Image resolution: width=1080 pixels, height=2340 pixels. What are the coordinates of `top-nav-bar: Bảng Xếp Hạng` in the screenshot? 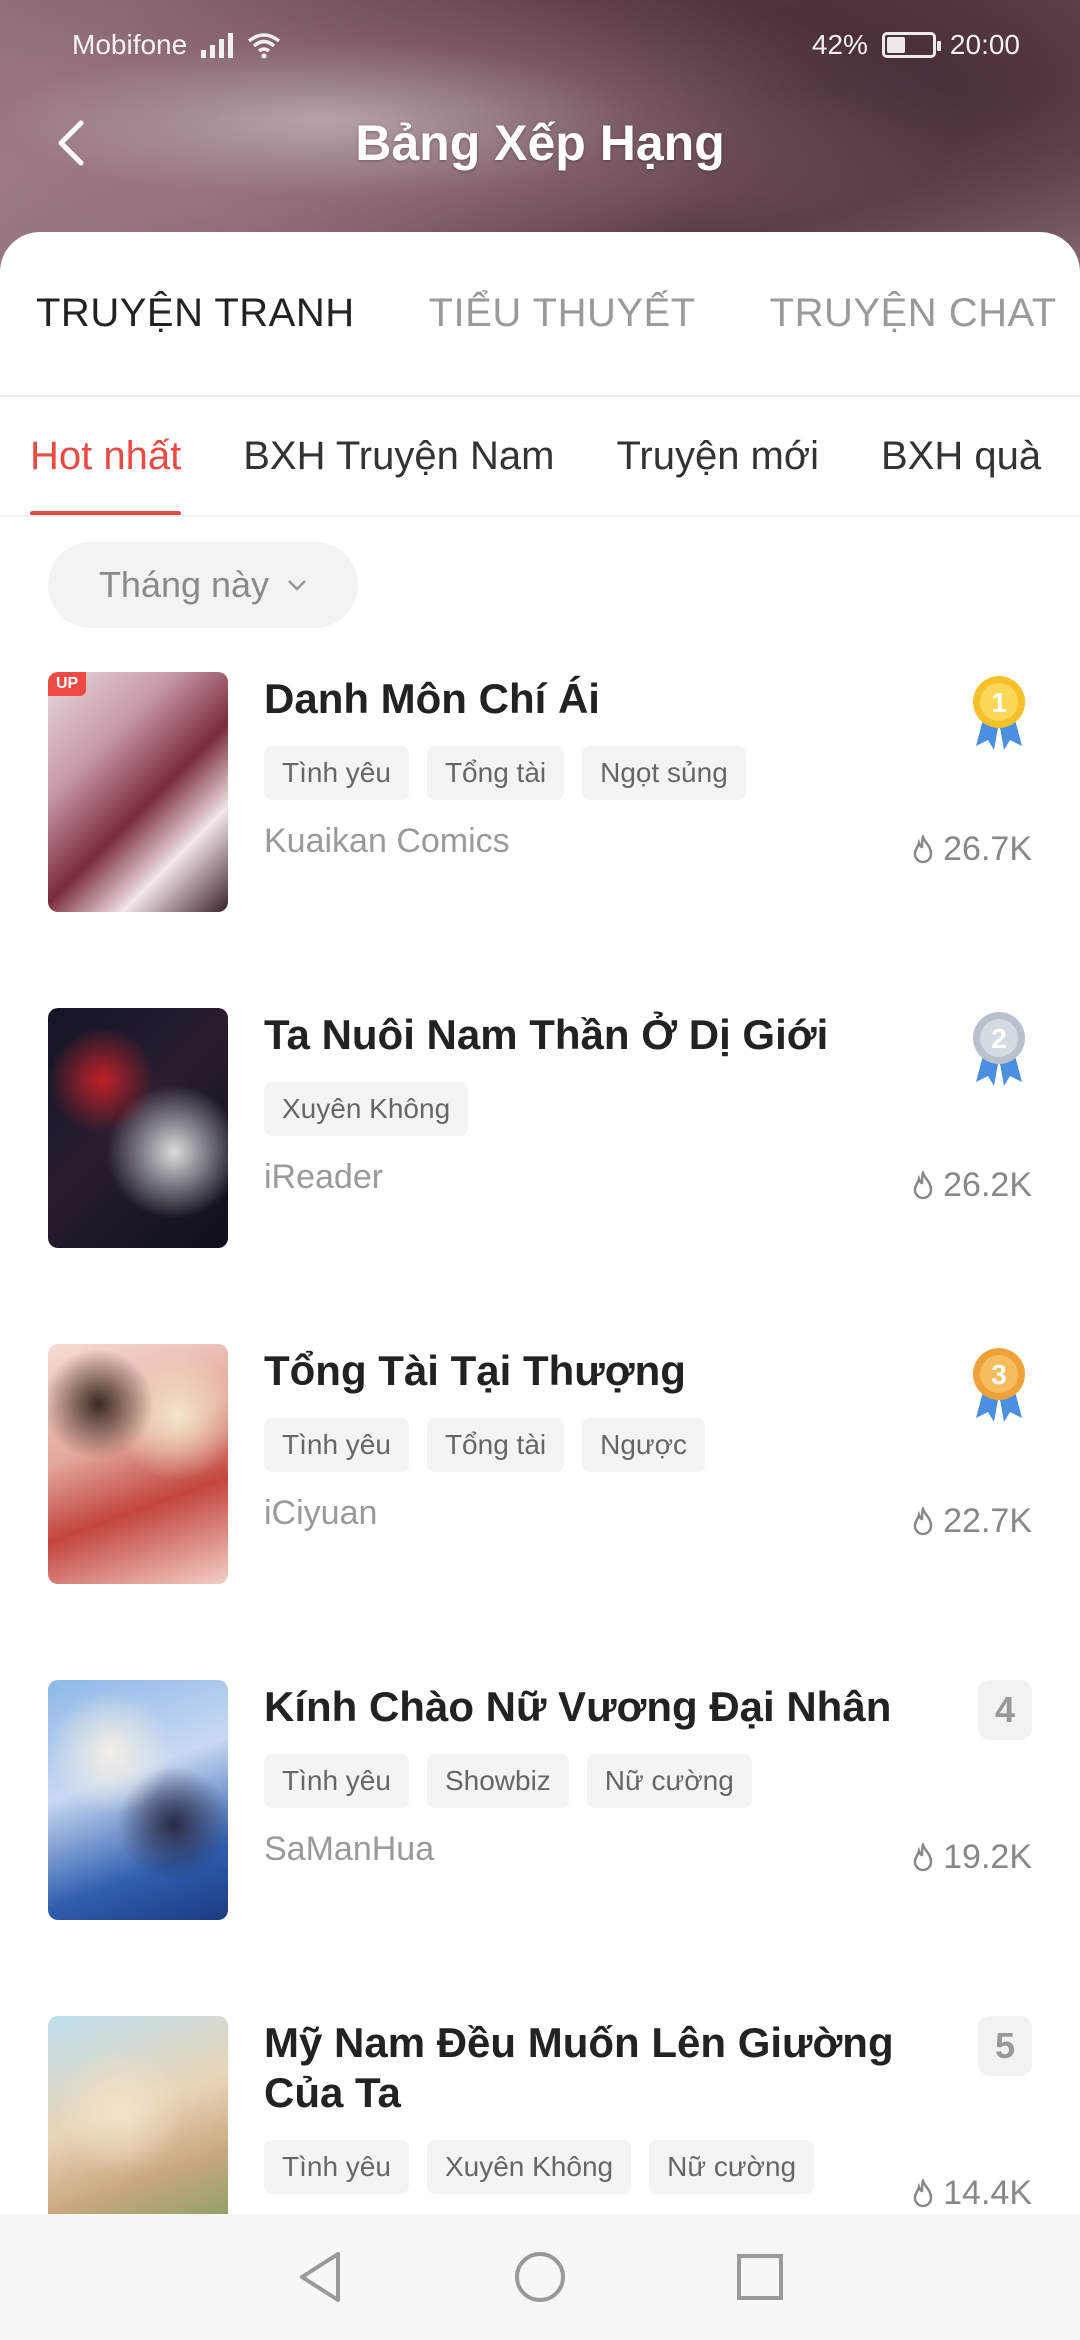 It's located at (540, 142).